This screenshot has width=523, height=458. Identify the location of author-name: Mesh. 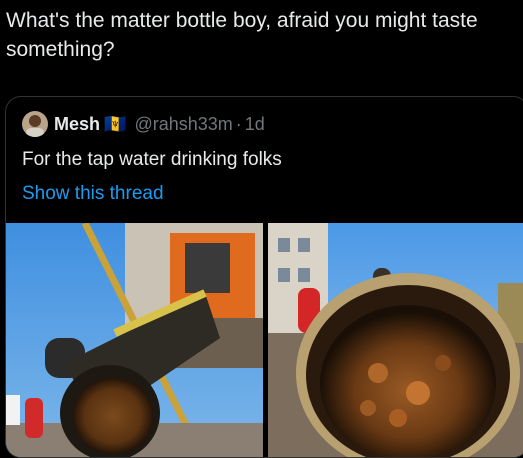
(77, 124).